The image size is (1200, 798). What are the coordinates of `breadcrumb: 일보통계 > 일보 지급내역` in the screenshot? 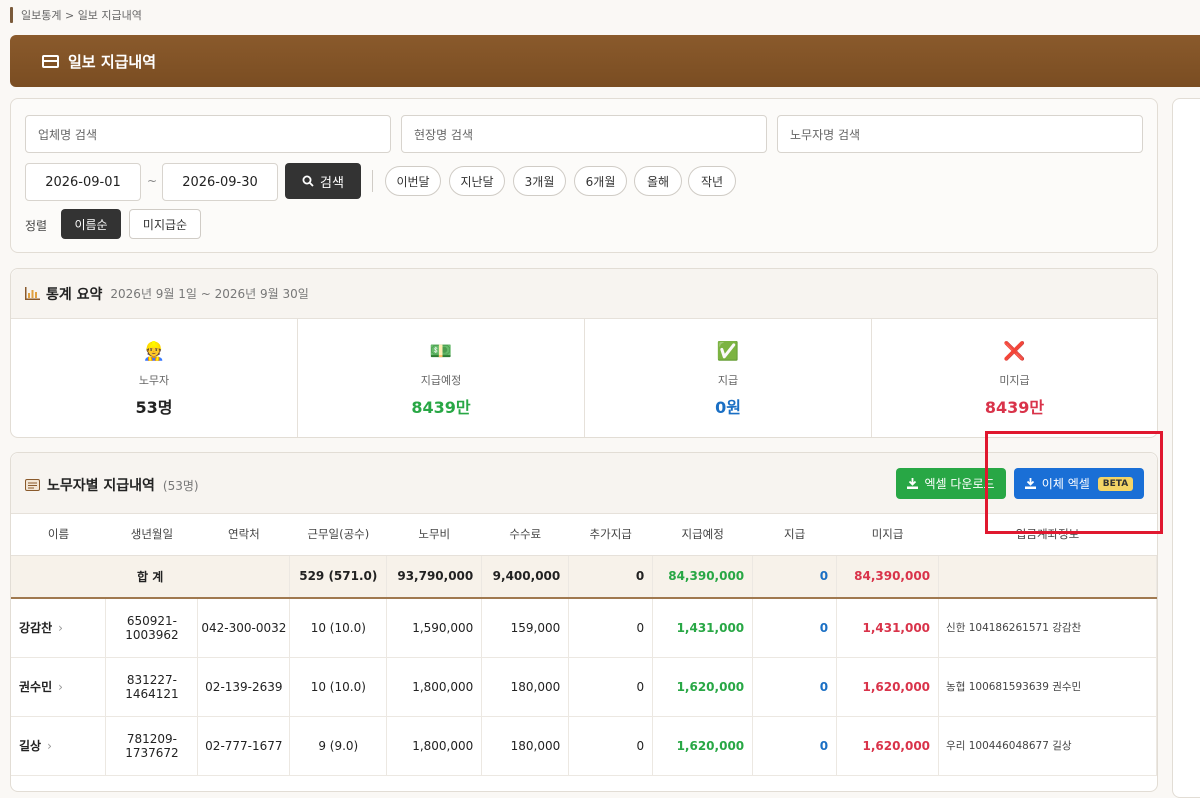 It's located at (76, 15).